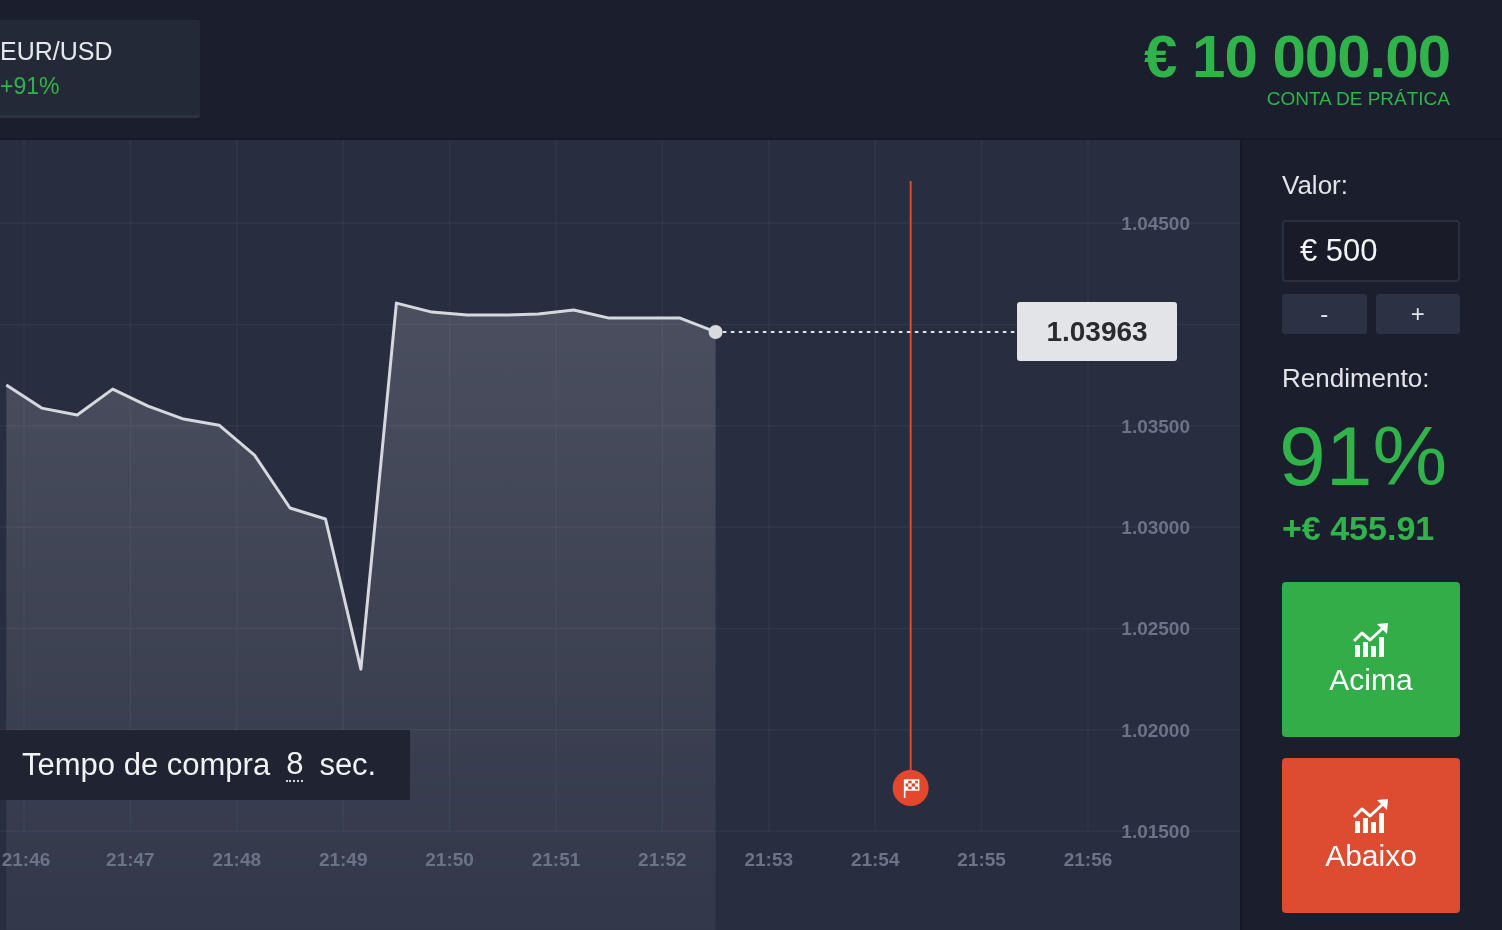  Describe the element at coordinates (662, 859) in the screenshot. I see `x-axis-label: 21:52` at that location.